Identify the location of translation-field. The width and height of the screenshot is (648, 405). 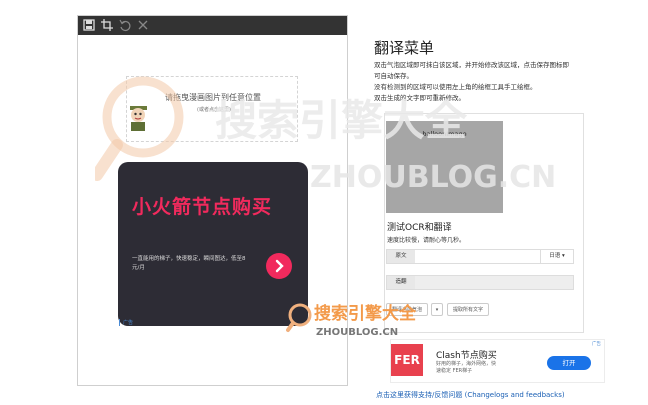
(494, 282).